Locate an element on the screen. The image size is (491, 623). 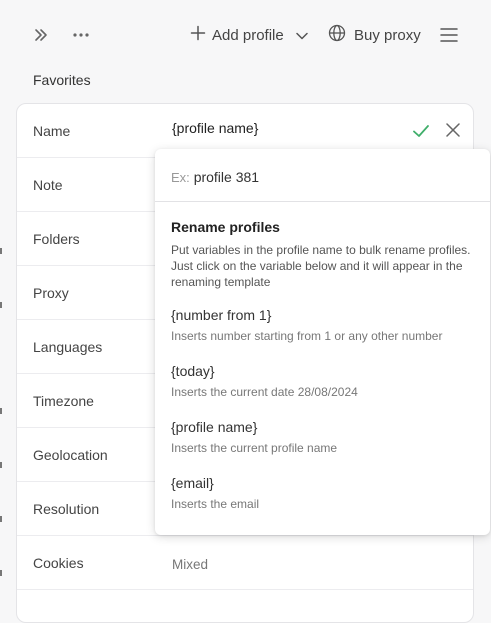
add-profile-button: Add profile is located at coordinates (249, 35).